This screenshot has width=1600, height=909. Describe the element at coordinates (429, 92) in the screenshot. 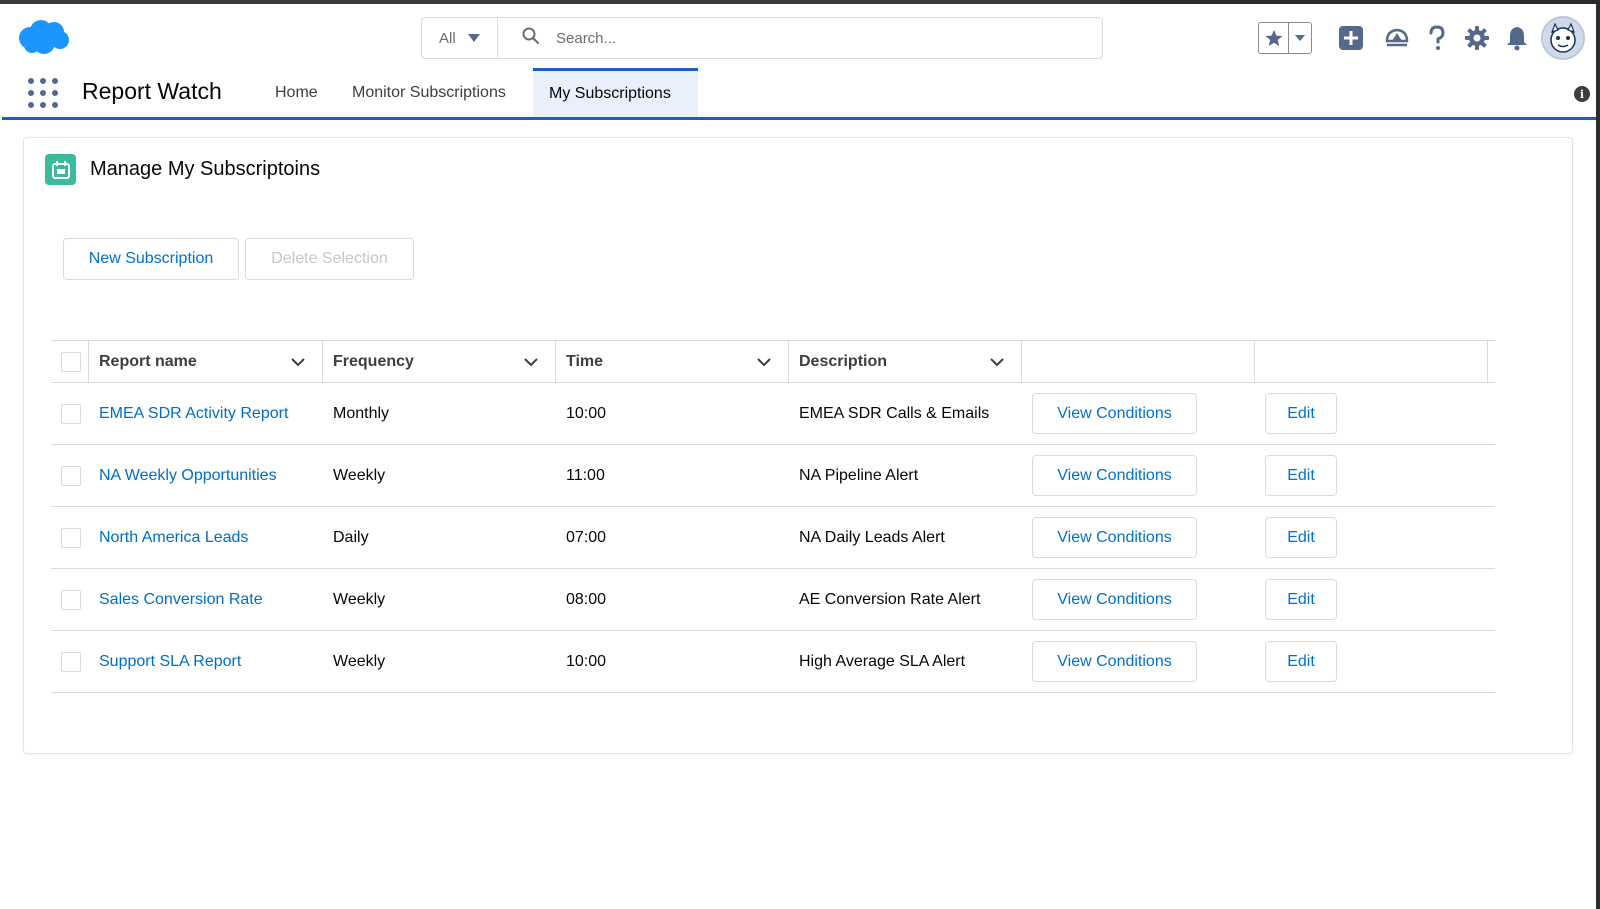

I see `tab-monitor-subscriptions: Monitor Subscriptions` at that location.